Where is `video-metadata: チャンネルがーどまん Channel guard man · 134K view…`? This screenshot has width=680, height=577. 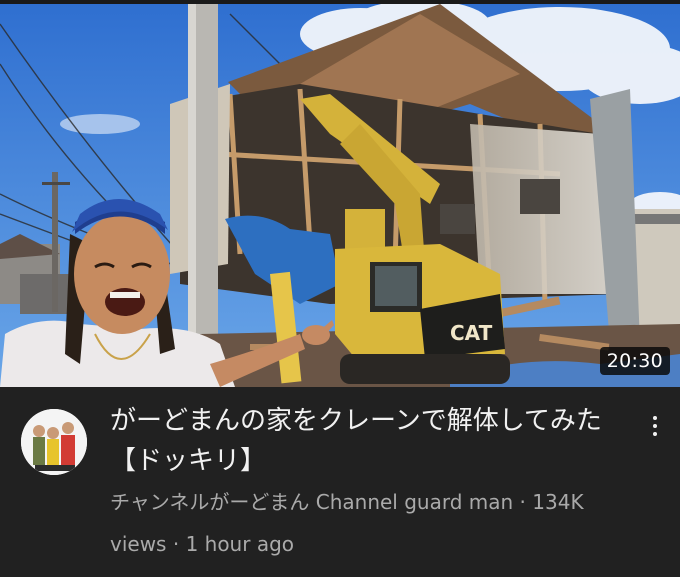
video-metadata: チャンネルがーどまん Channel guard man · 134K view… is located at coordinates (375, 523).